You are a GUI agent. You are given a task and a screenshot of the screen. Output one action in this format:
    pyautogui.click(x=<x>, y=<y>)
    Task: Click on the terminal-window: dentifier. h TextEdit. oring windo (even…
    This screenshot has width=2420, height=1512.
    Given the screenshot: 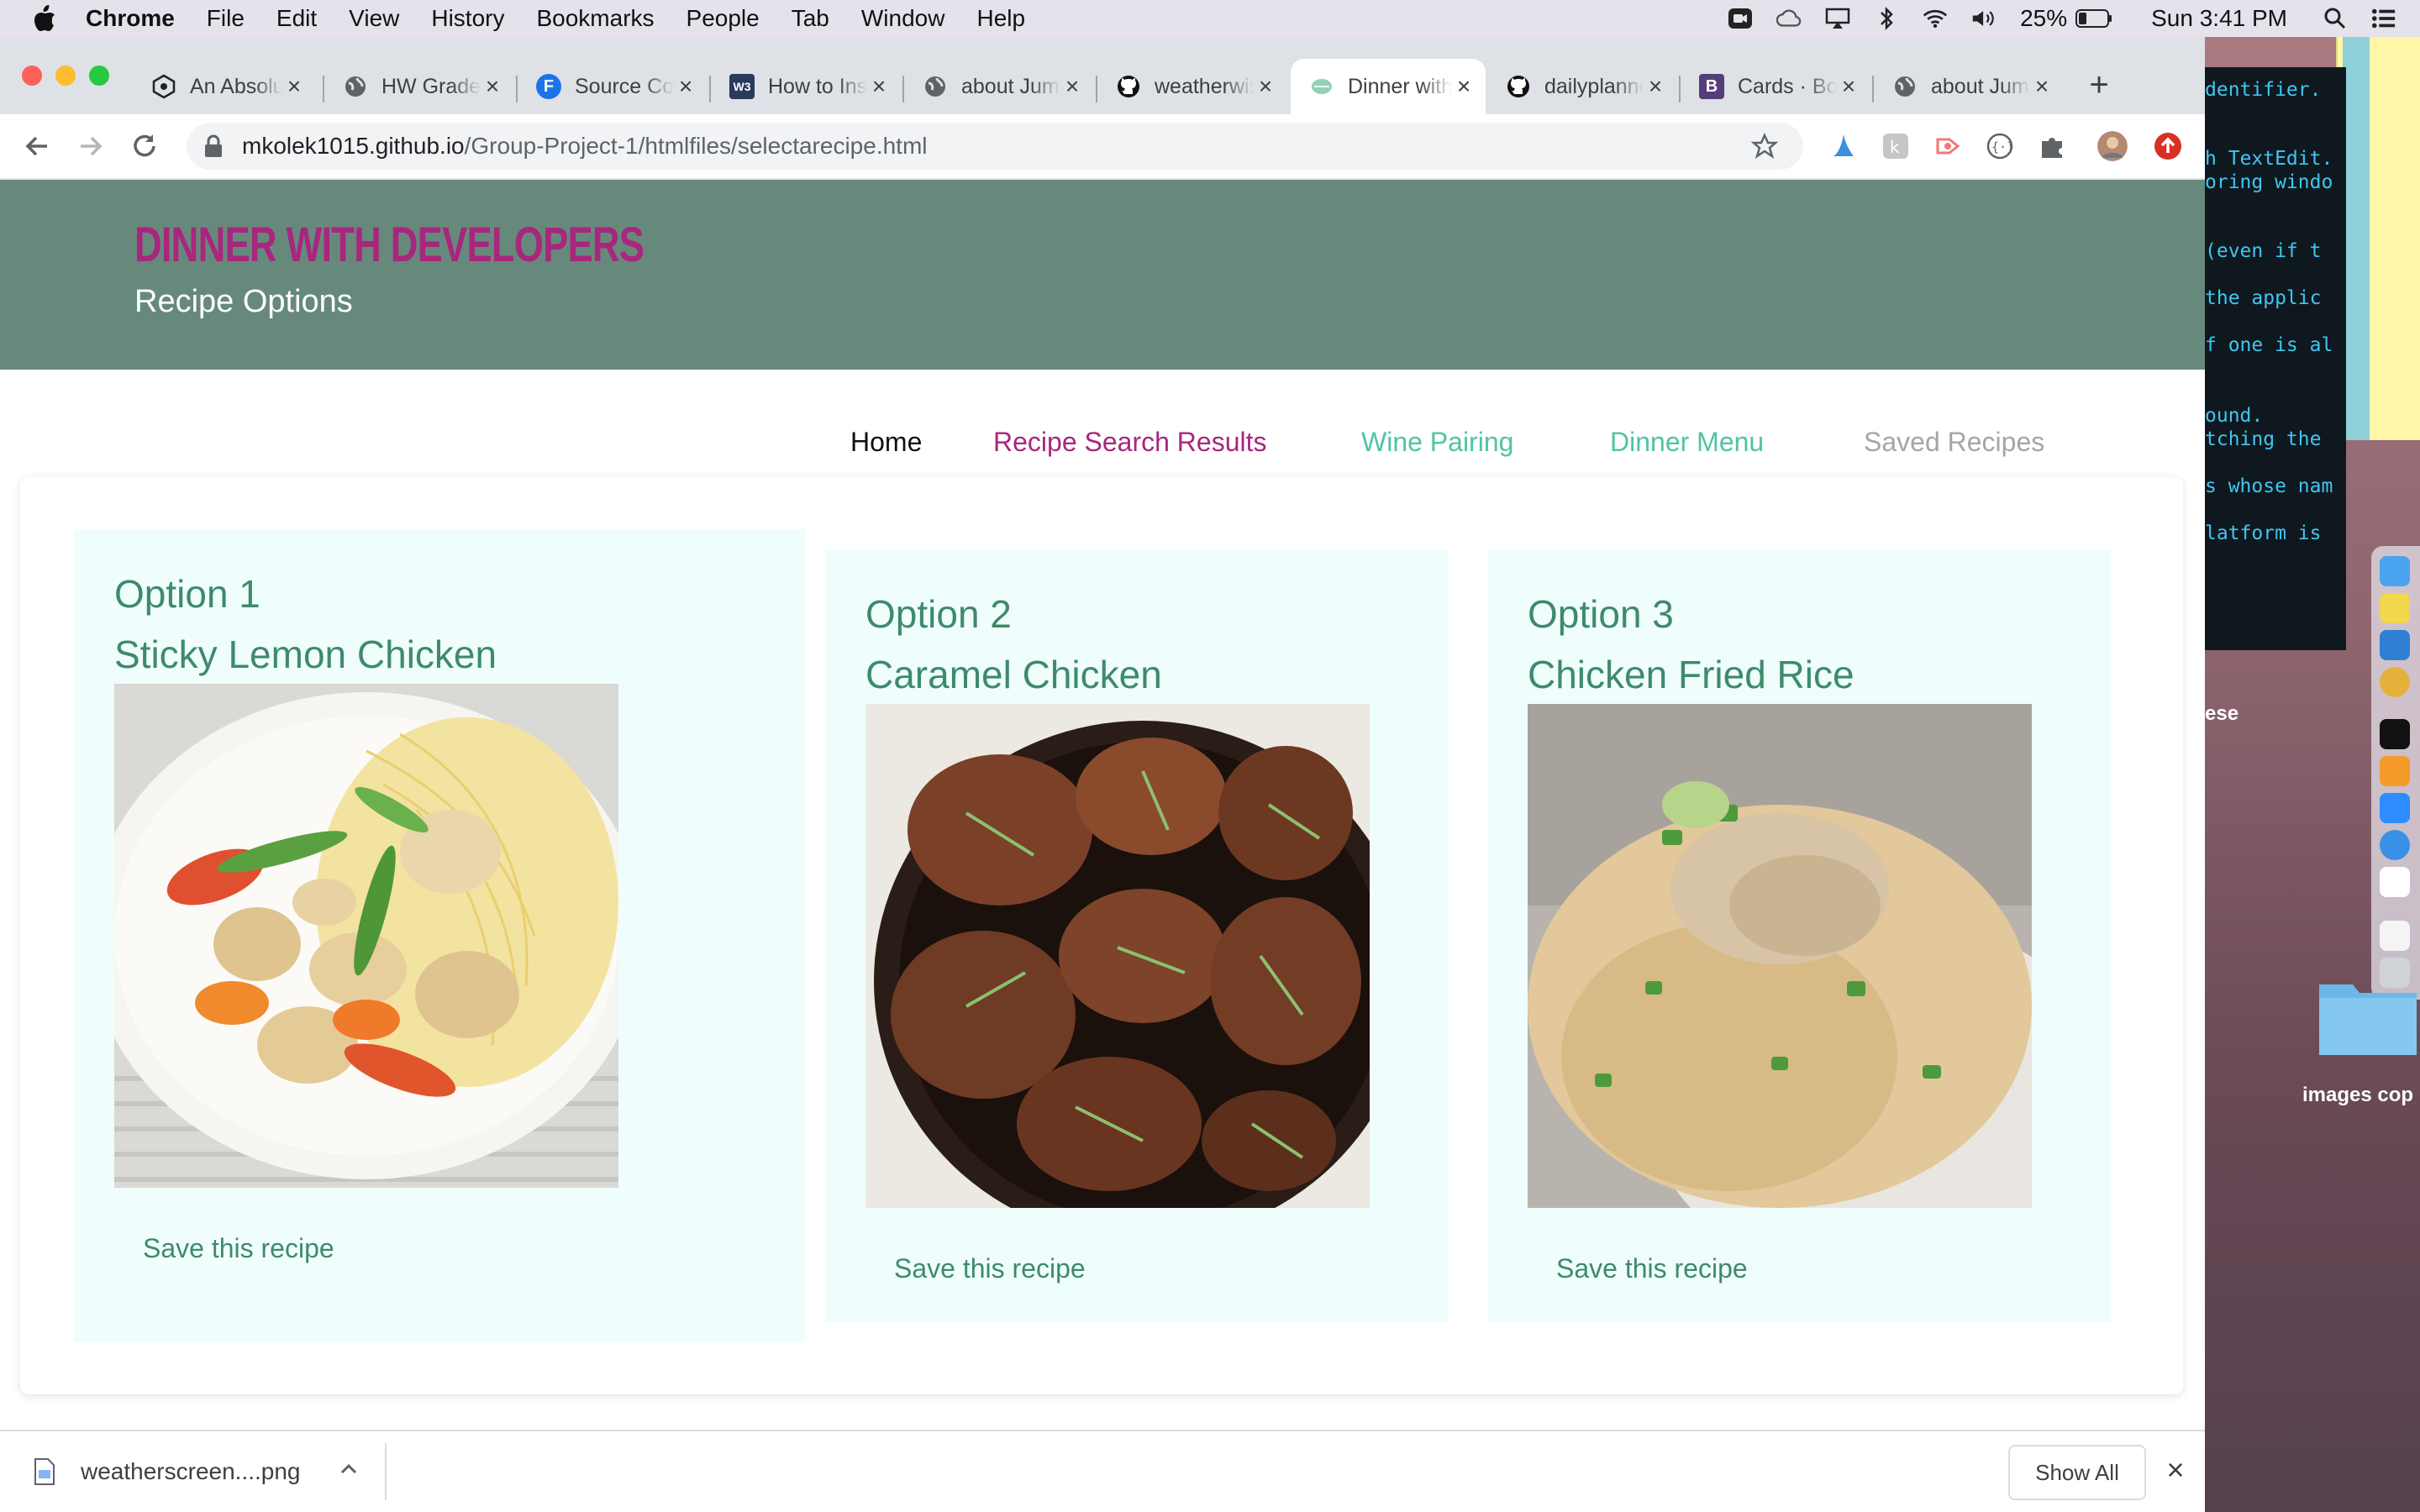 What is the action you would take?
    pyautogui.click(x=2274, y=358)
    